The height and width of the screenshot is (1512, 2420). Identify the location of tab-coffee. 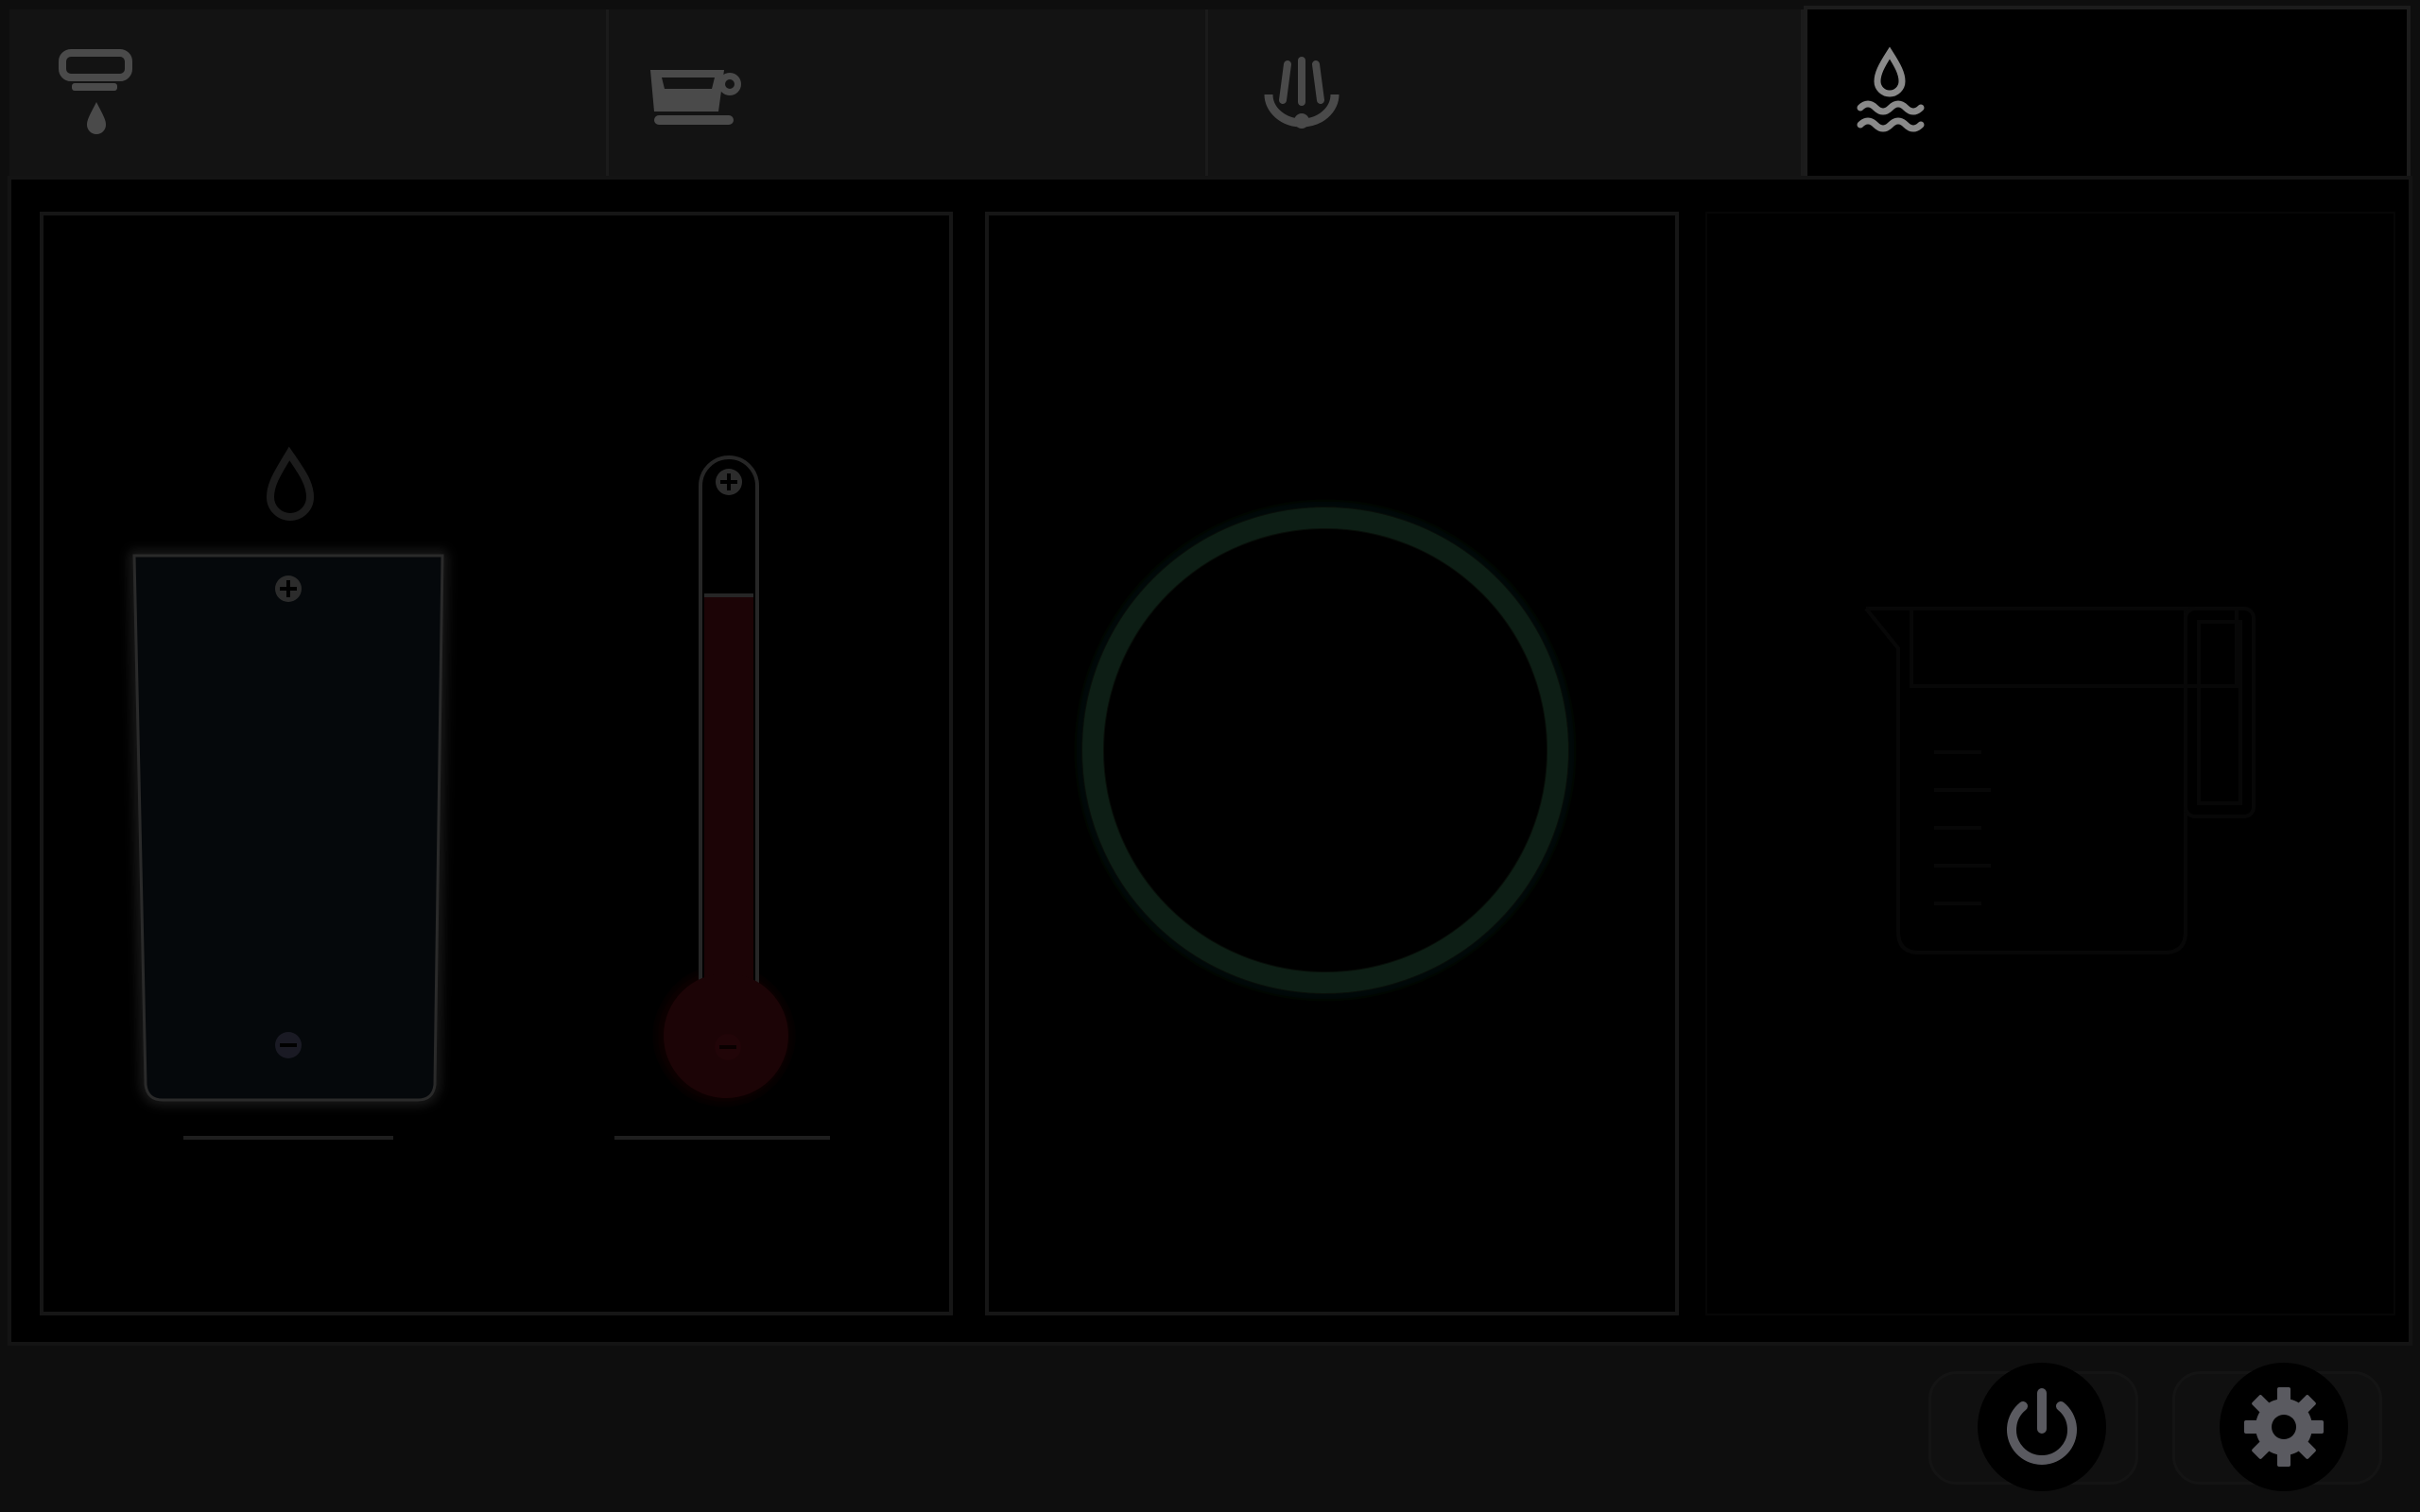
(909, 92).